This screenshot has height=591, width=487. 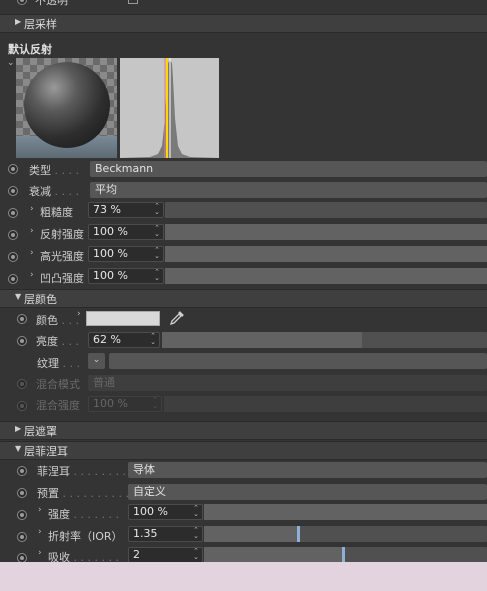 I want to click on reflect-strength-expand-icon: ›, so click(x=32, y=231).